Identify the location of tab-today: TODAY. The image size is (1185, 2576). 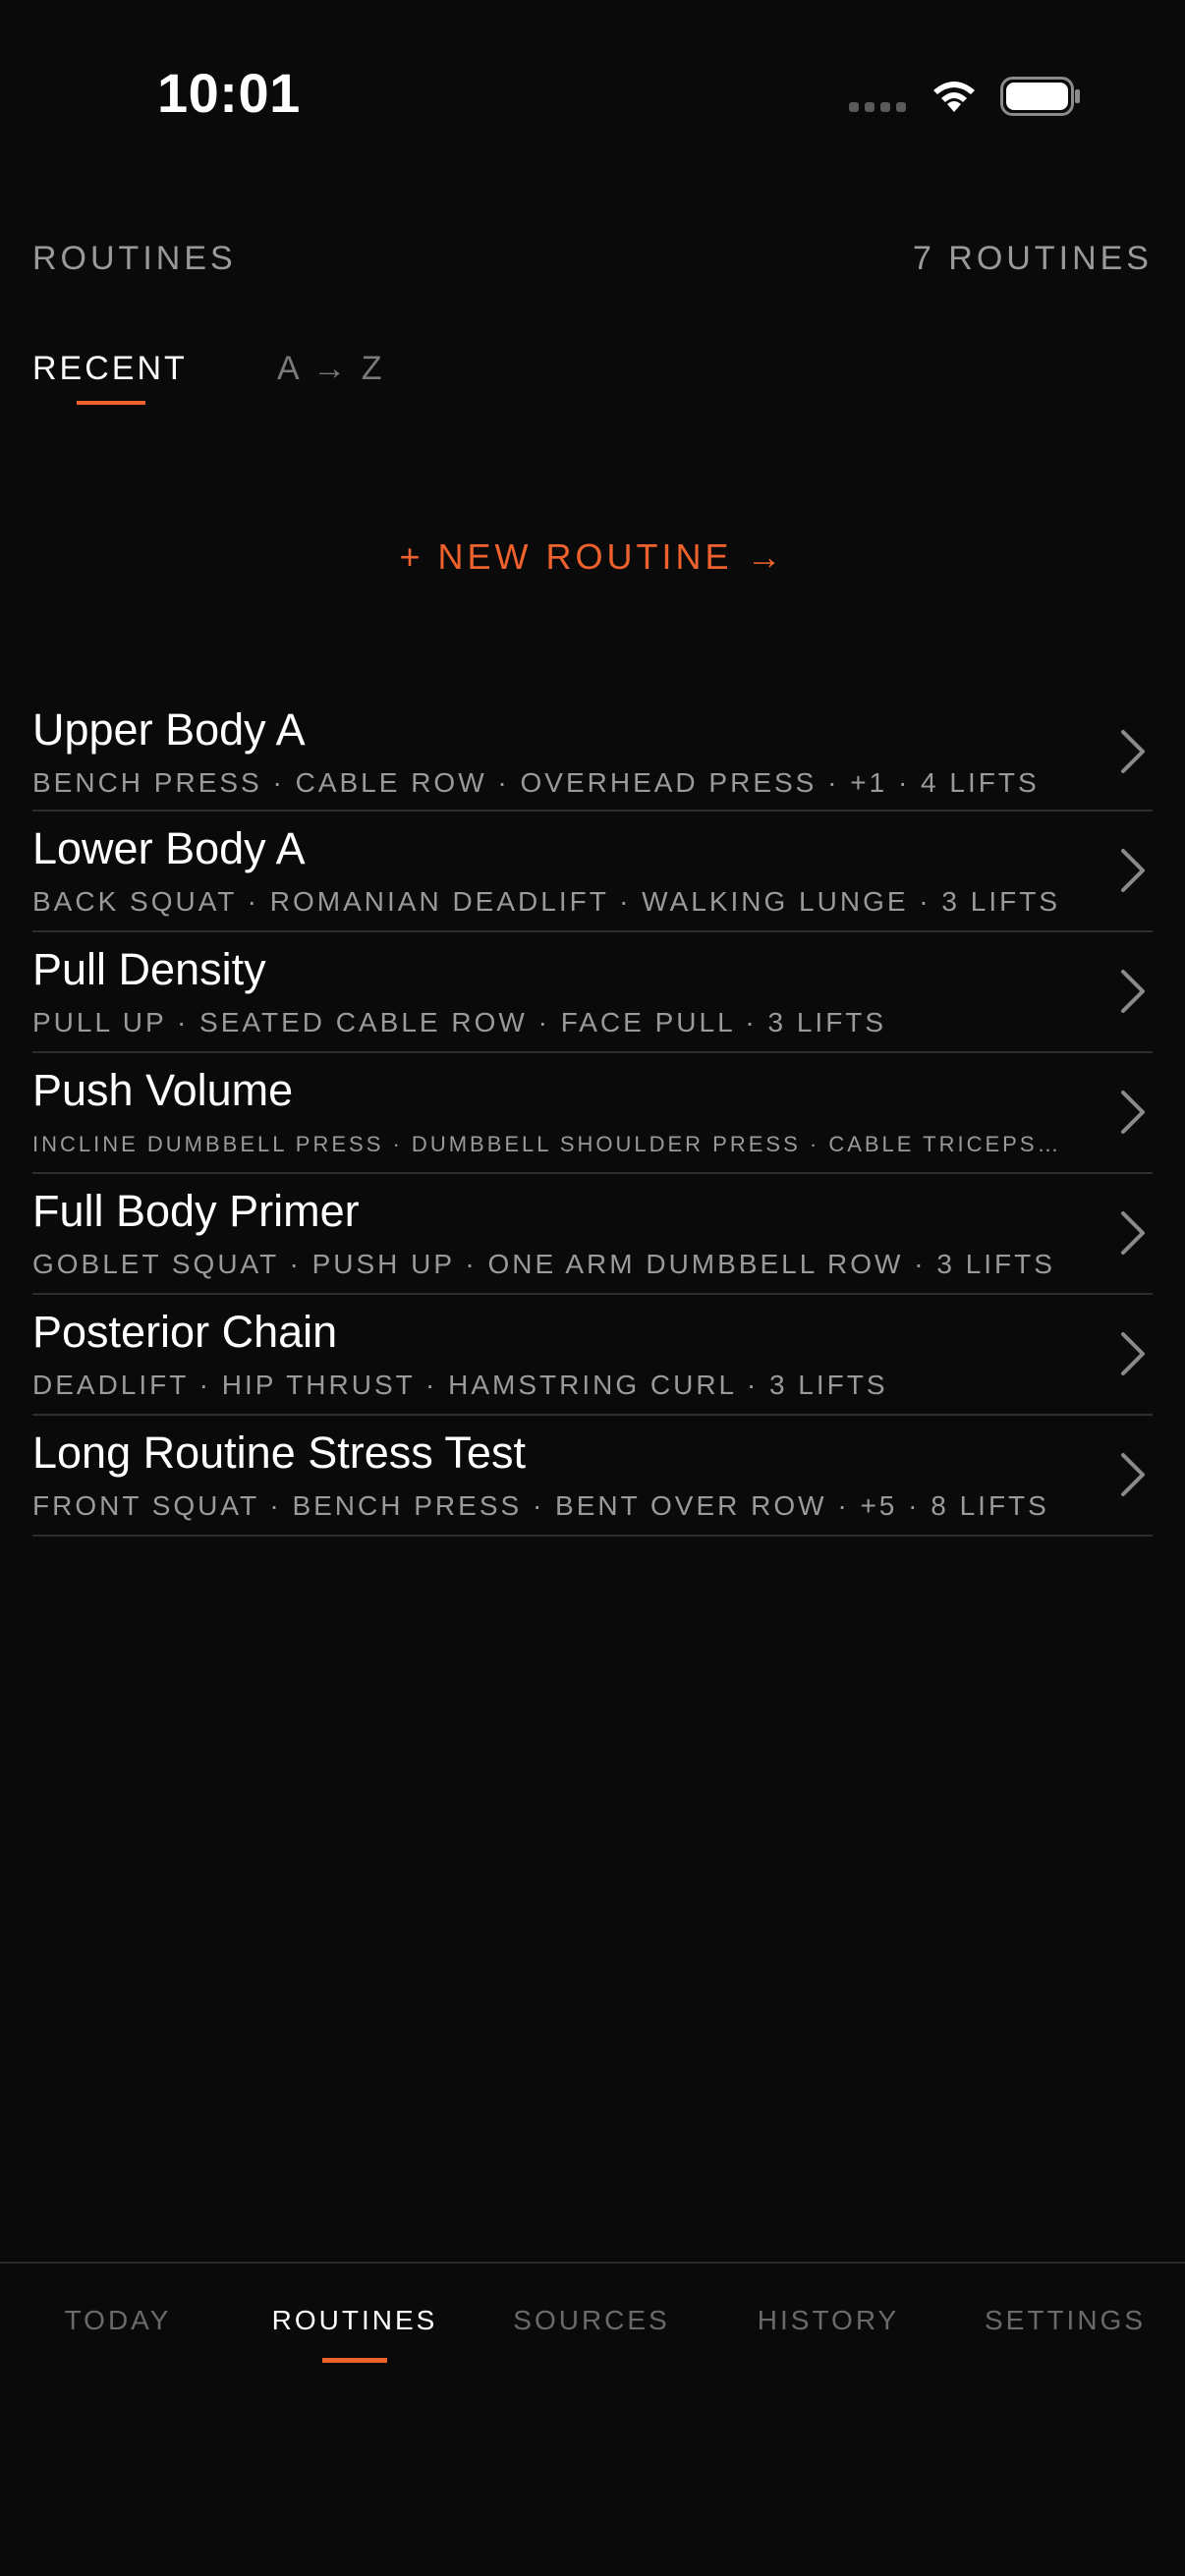
(118, 2320).